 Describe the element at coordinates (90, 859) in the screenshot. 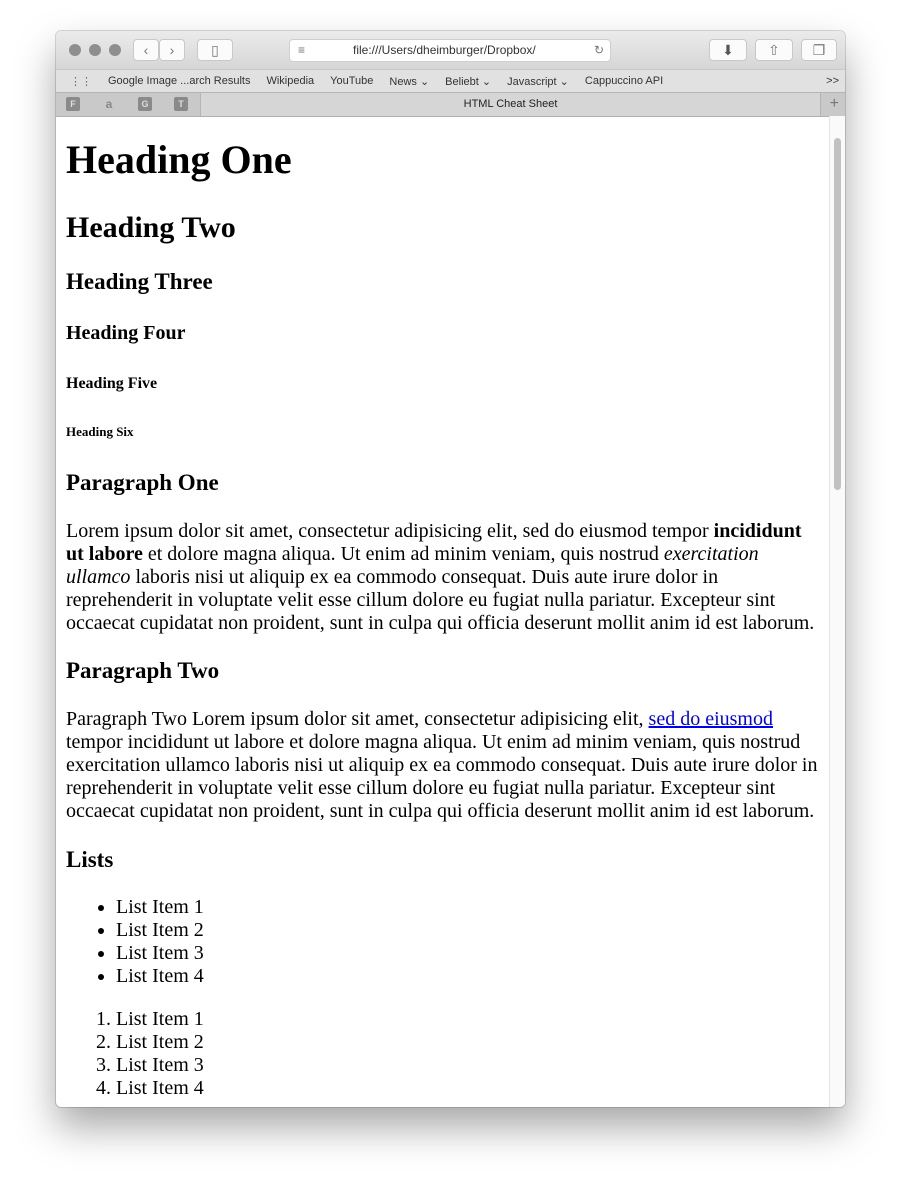

I see `lists-title: Lists` at that location.